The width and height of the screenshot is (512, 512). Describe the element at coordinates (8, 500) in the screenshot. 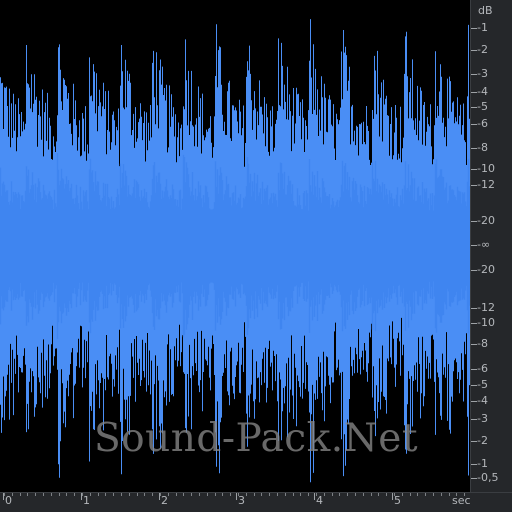

I see `time-label: 0` at that location.